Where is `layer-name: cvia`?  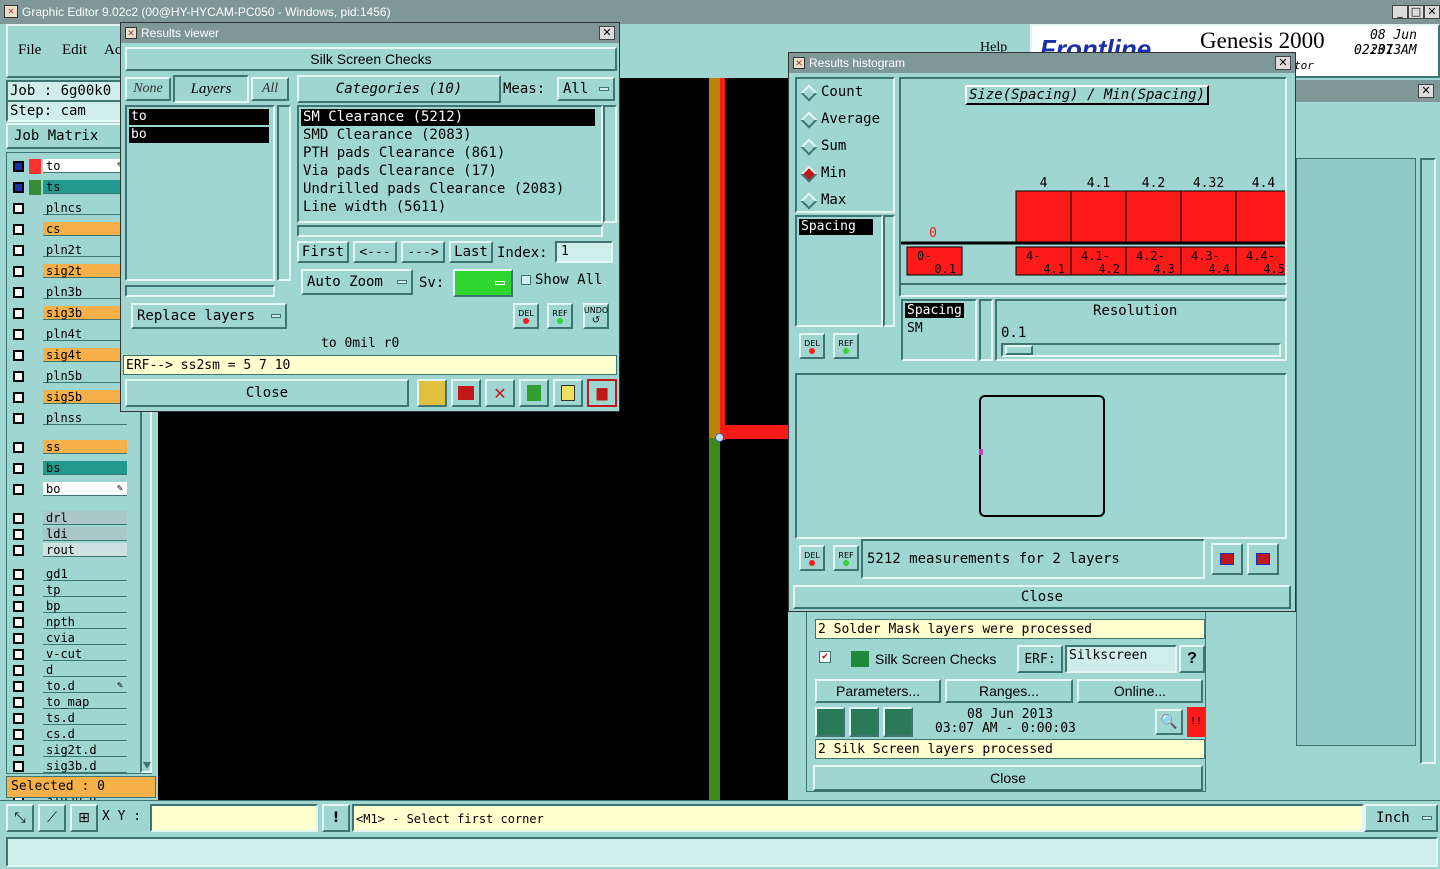 layer-name: cvia is located at coordinates (85, 638).